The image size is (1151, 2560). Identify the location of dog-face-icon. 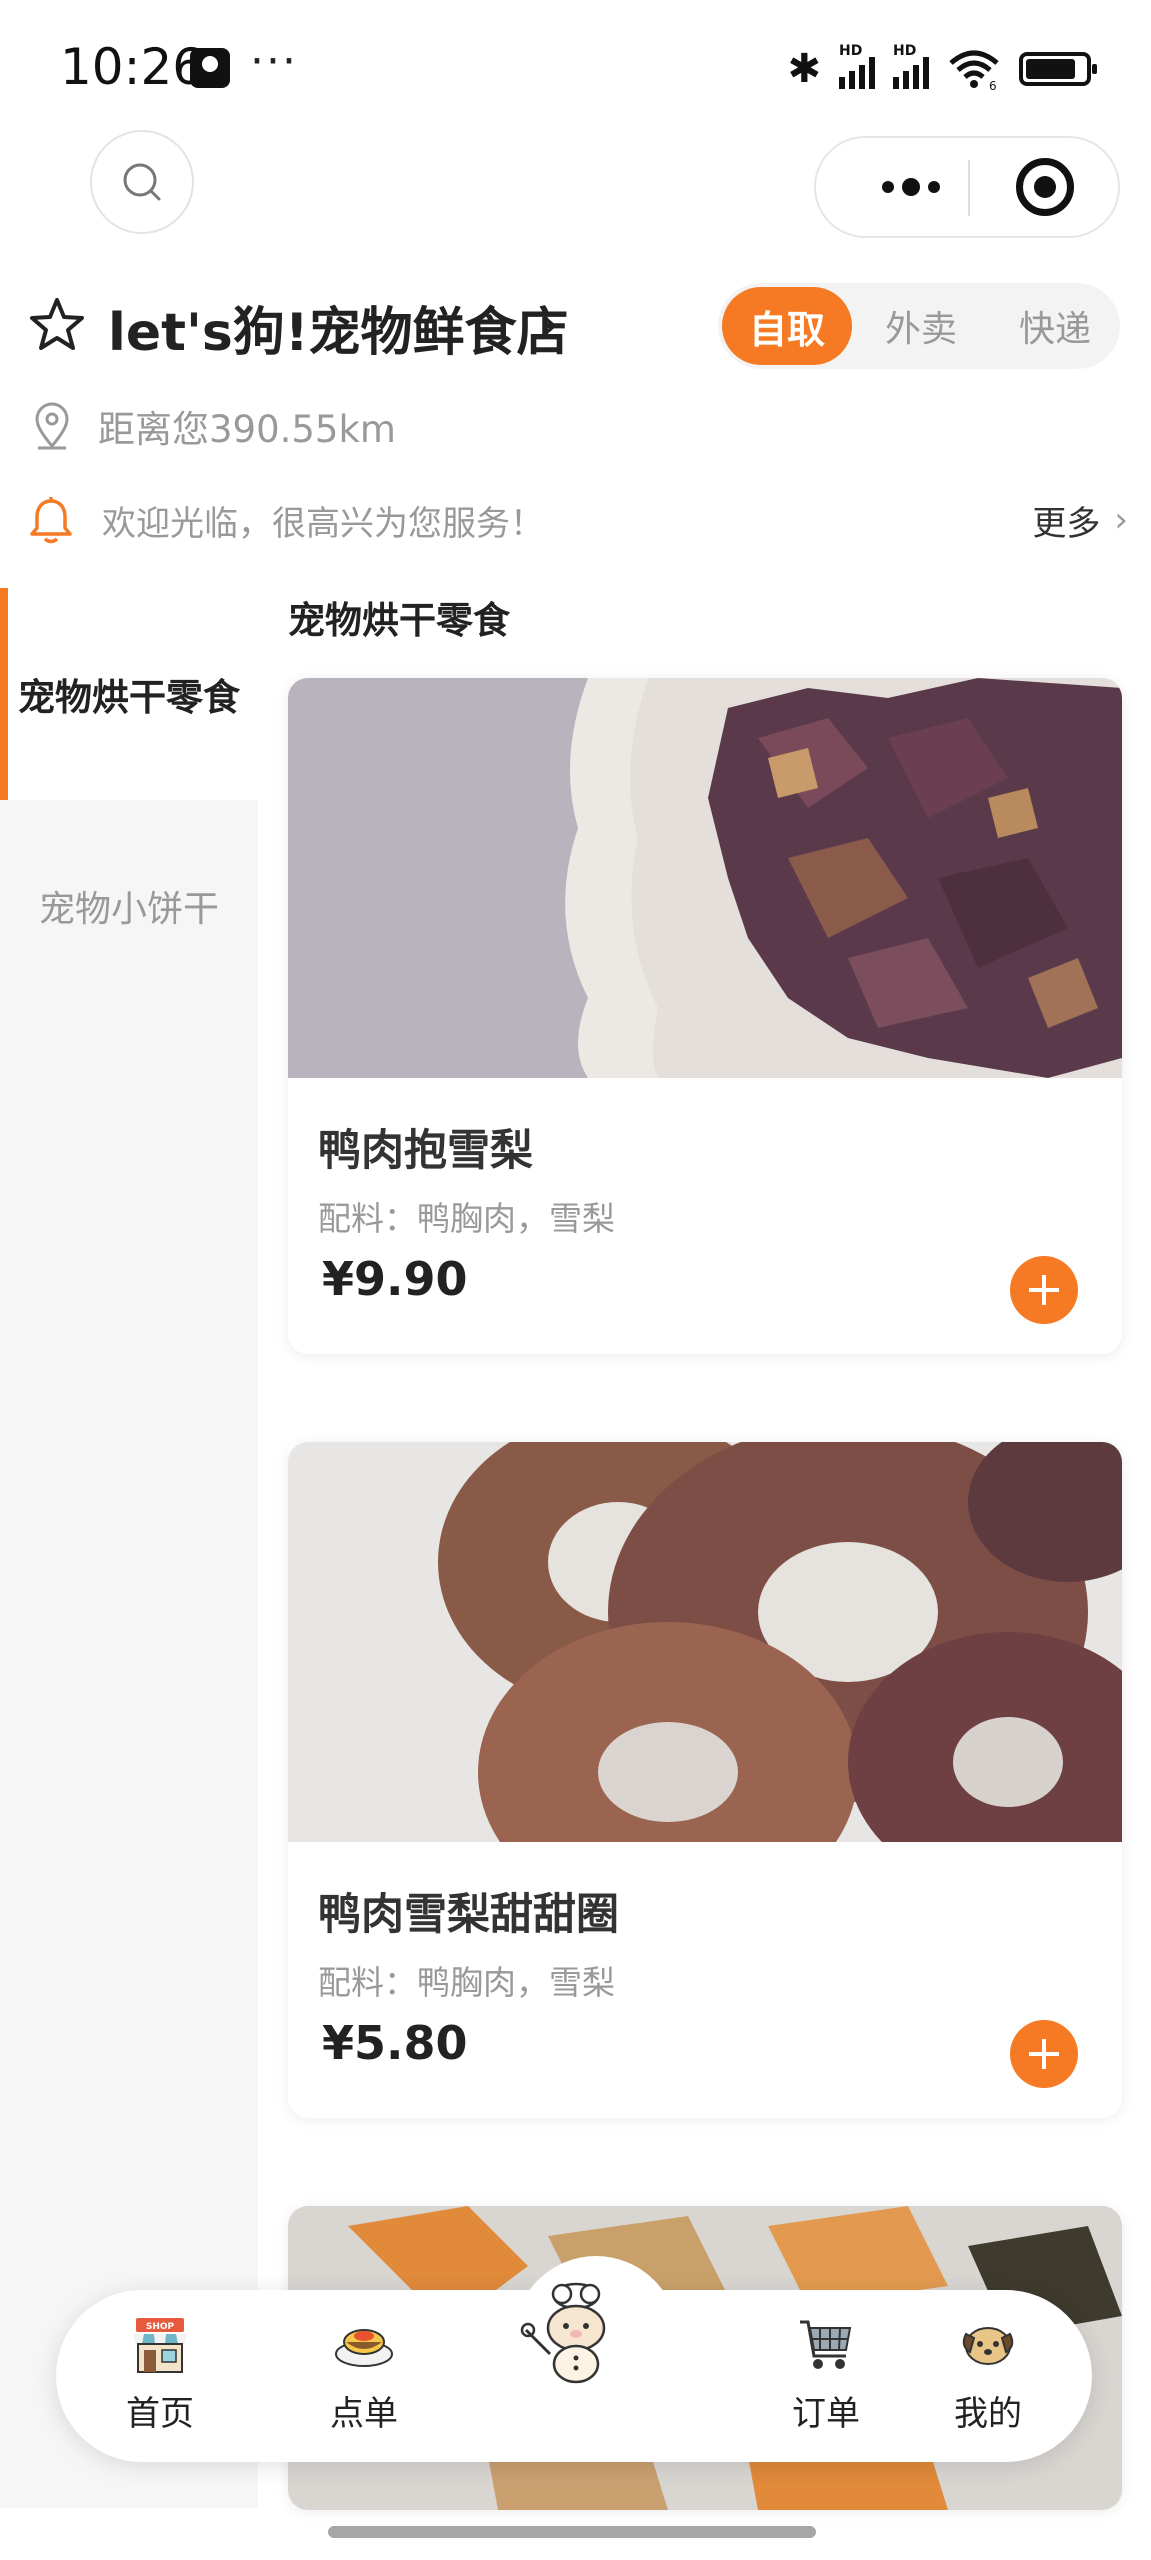
(988, 2346).